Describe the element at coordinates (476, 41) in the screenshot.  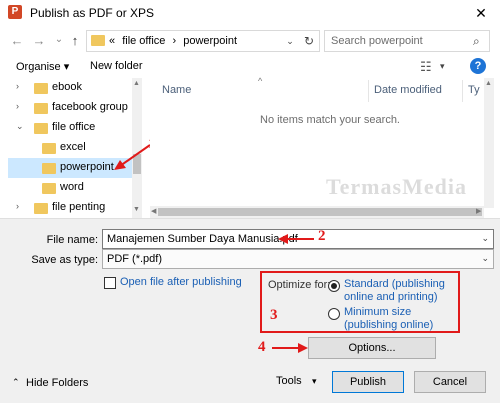
I see `search-icon: ⌕` at that location.